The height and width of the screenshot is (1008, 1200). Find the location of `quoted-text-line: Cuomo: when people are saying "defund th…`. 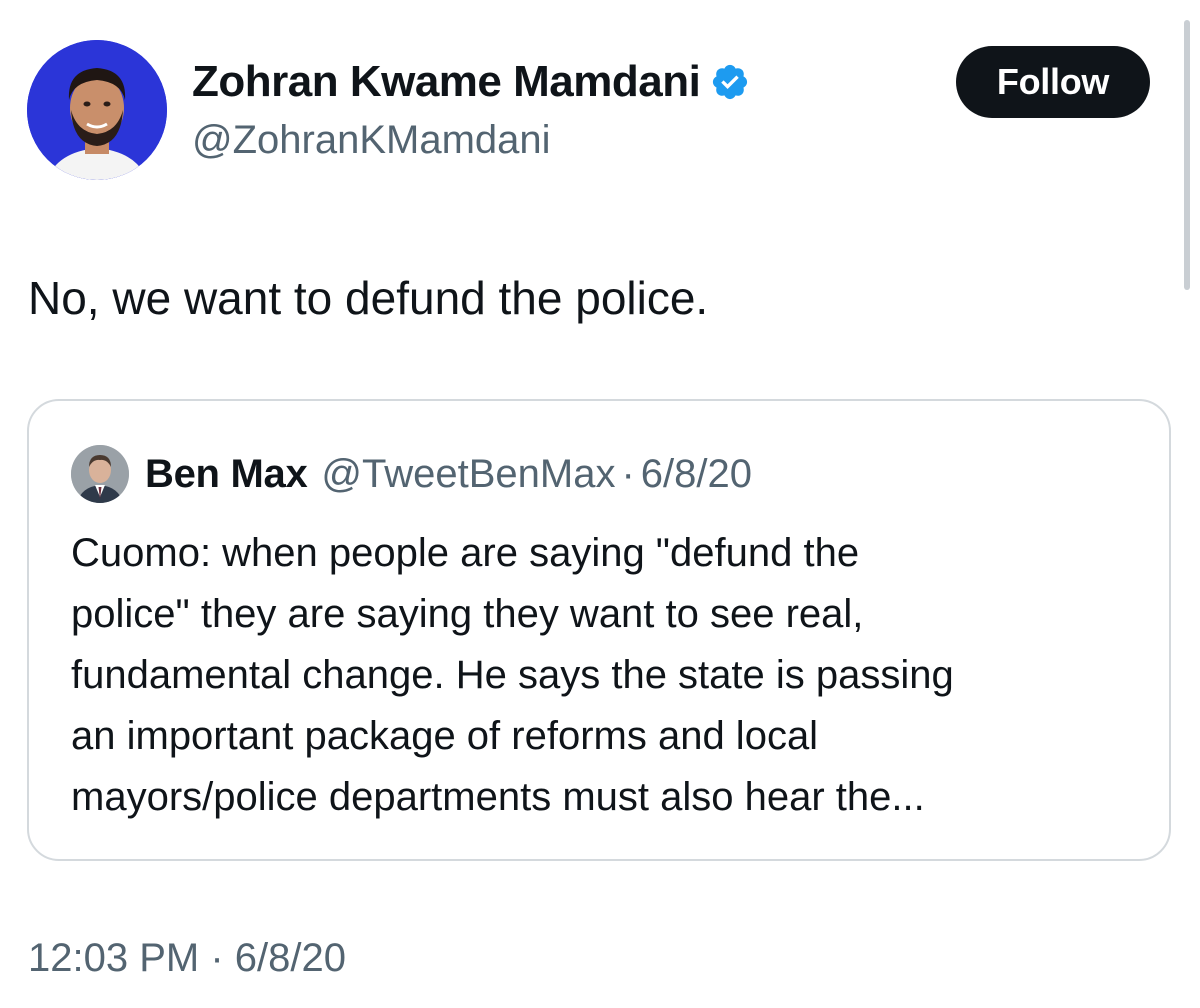

quoted-text-line: Cuomo: when people are saying "defund th… is located at coordinates (465, 553).